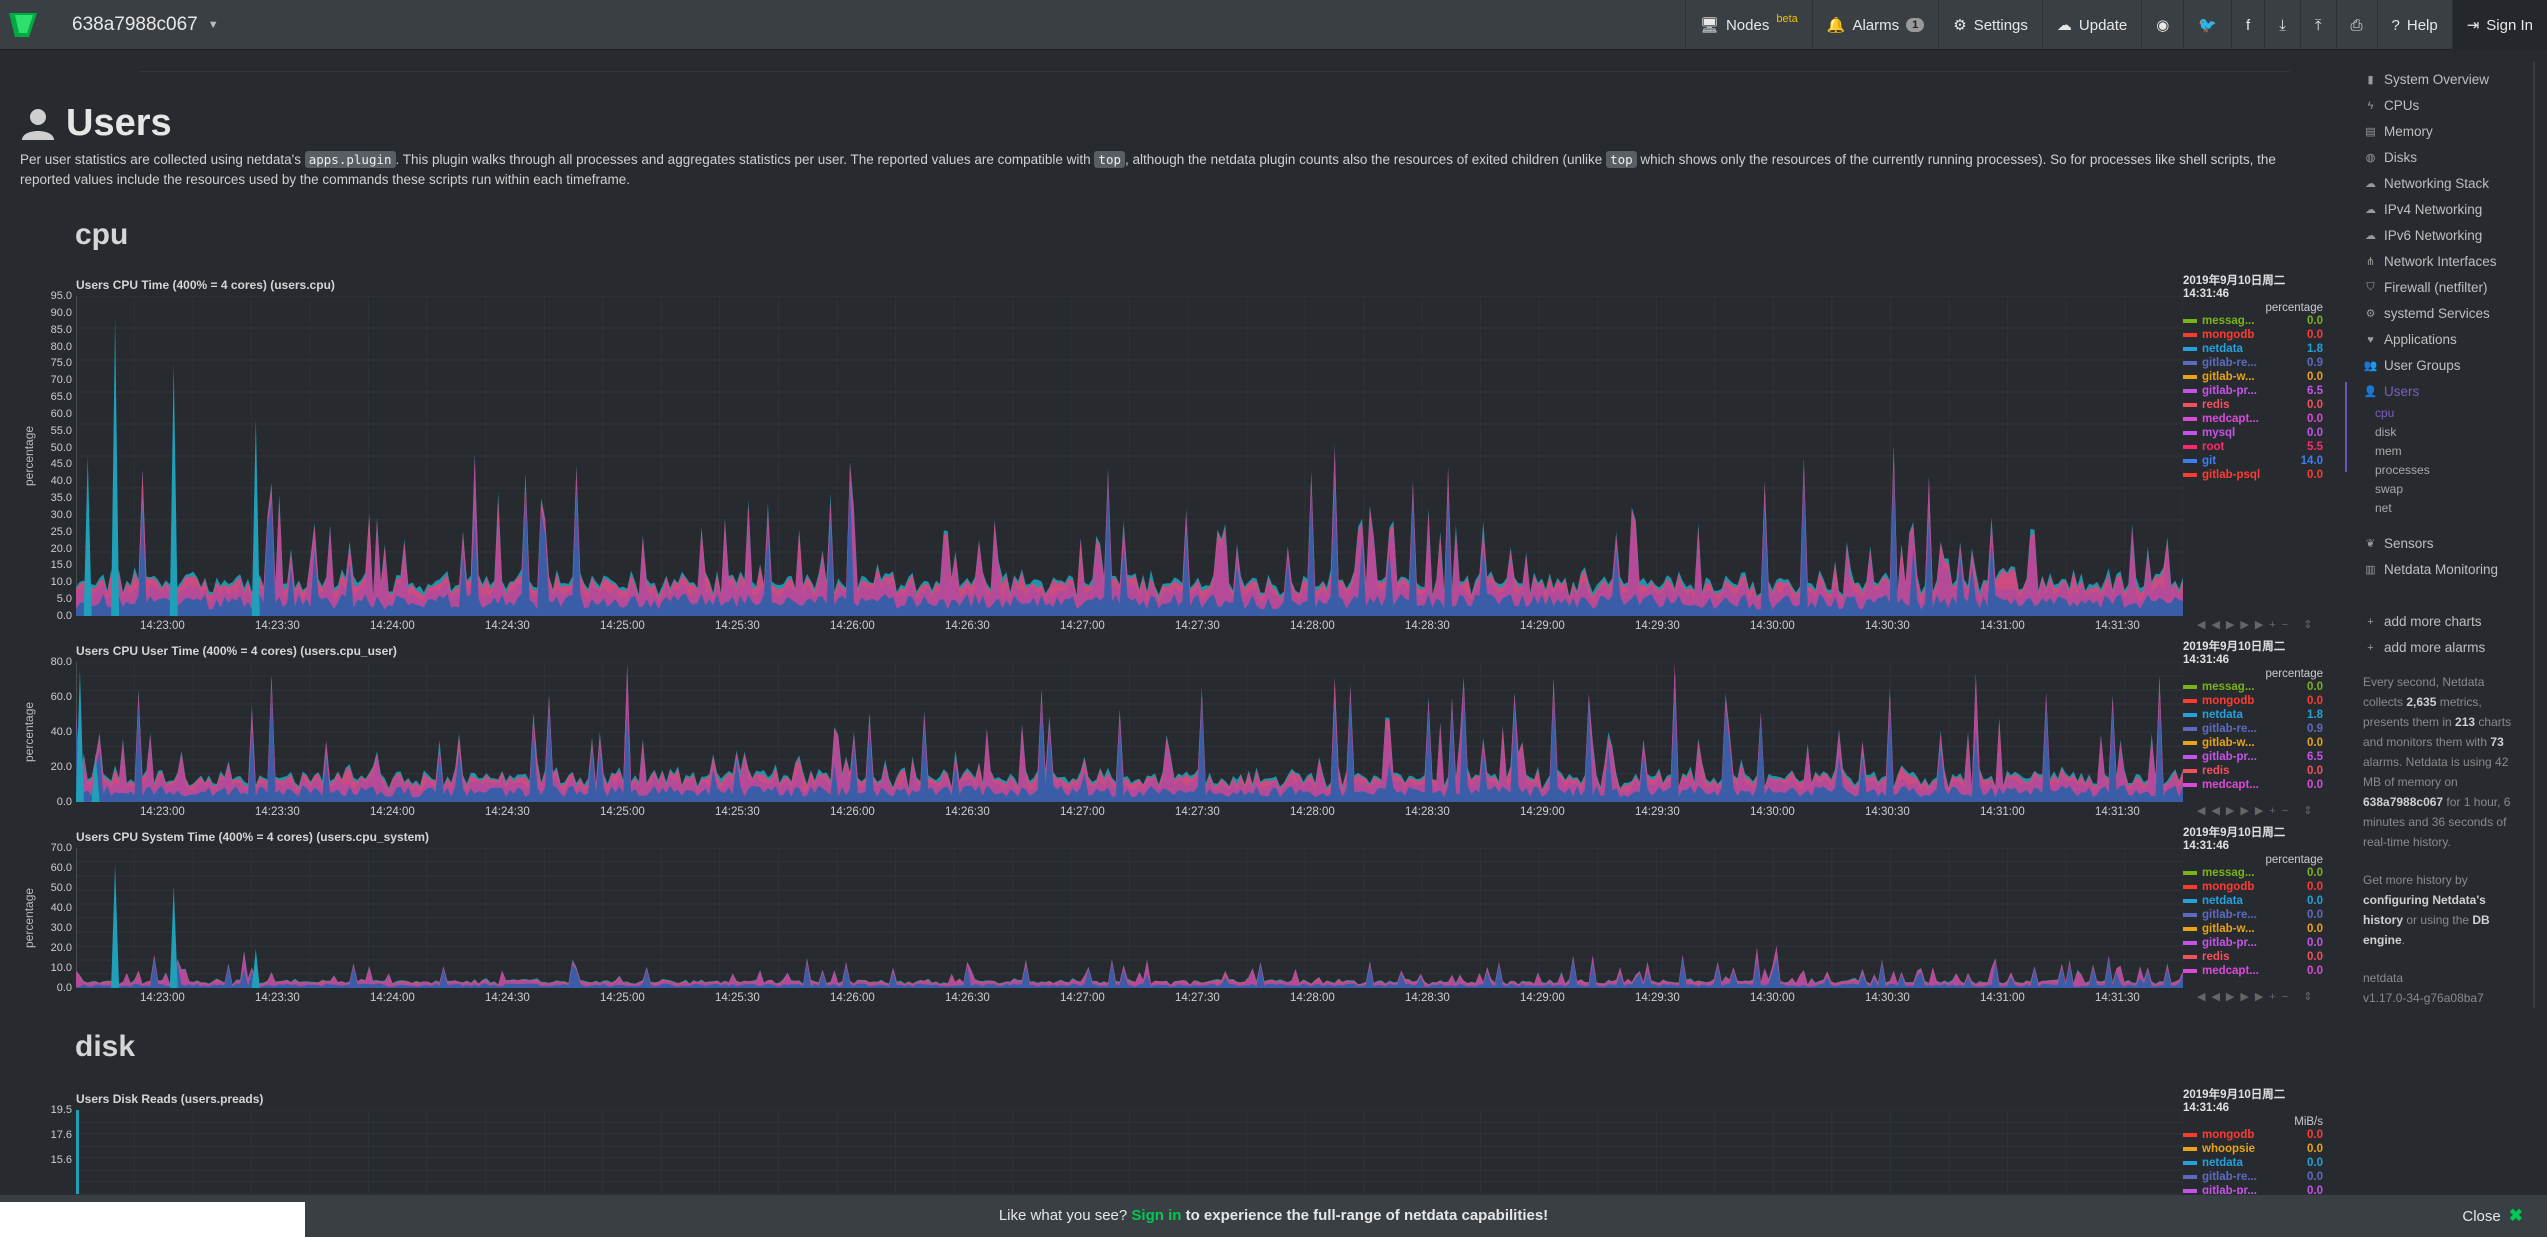  What do you see at coordinates (2091, 25) in the screenshot?
I see `update-button: ☁ Update` at bounding box center [2091, 25].